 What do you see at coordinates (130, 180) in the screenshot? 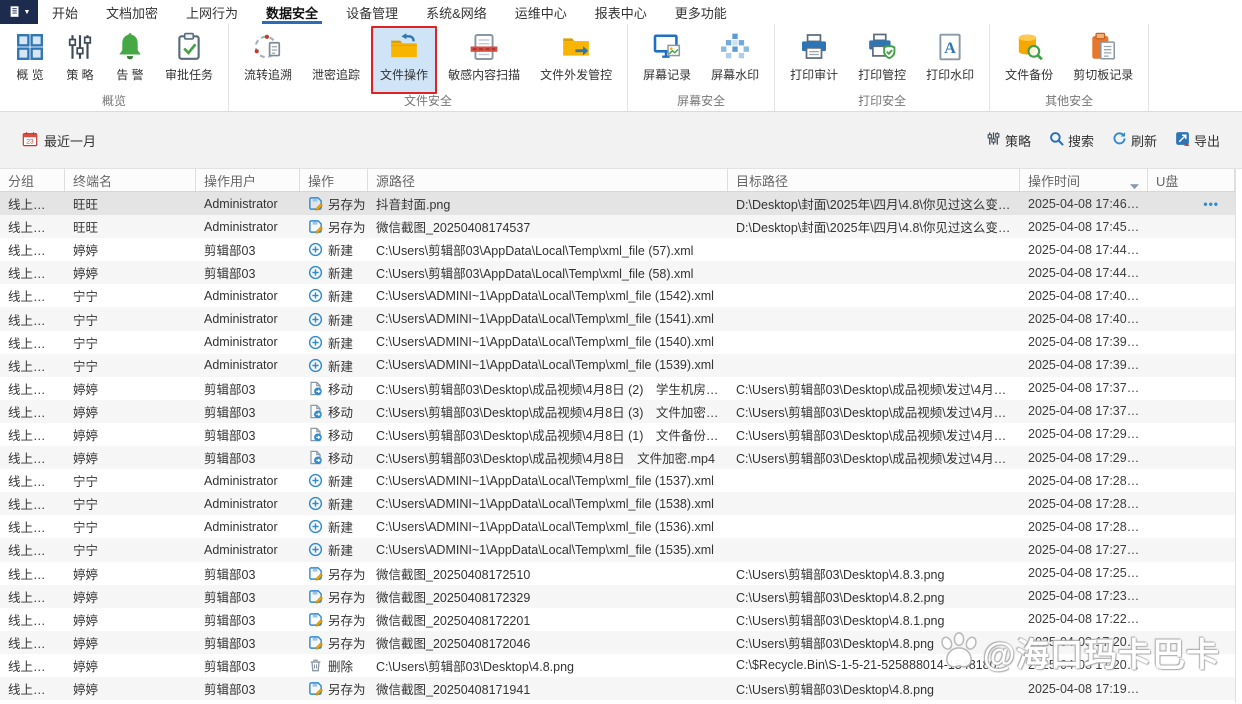
I see `column-header-2: 终端名` at bounding box center [130, 180].